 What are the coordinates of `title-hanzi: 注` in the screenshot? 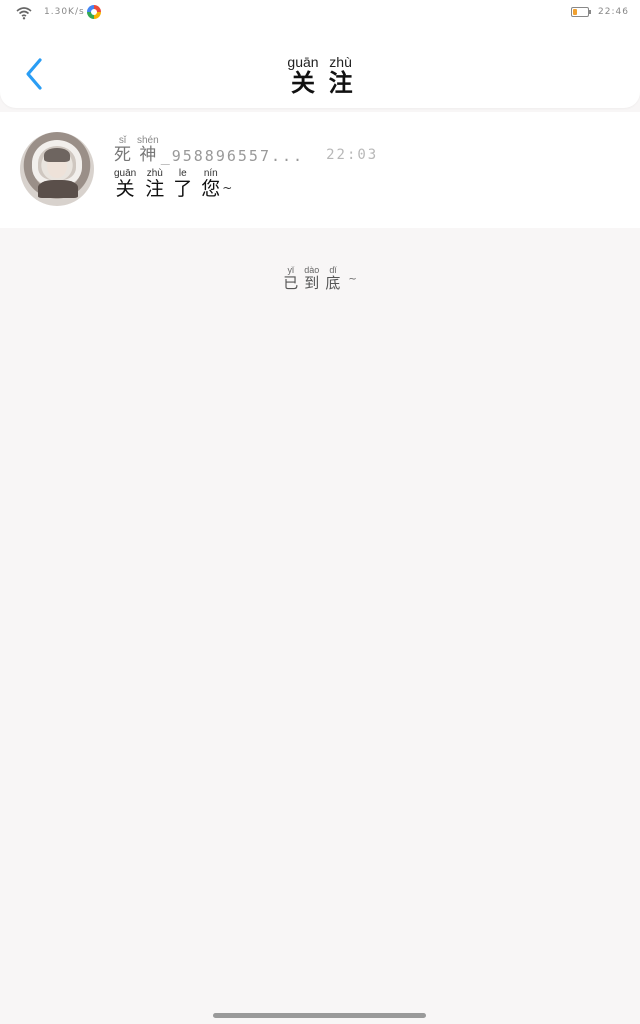 It's located at (340, 82).